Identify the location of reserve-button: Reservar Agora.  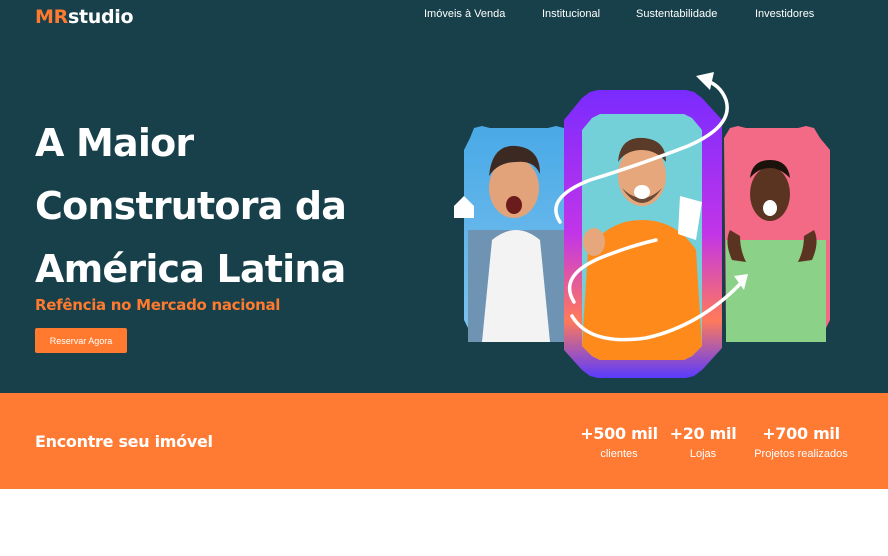
(81, 340).